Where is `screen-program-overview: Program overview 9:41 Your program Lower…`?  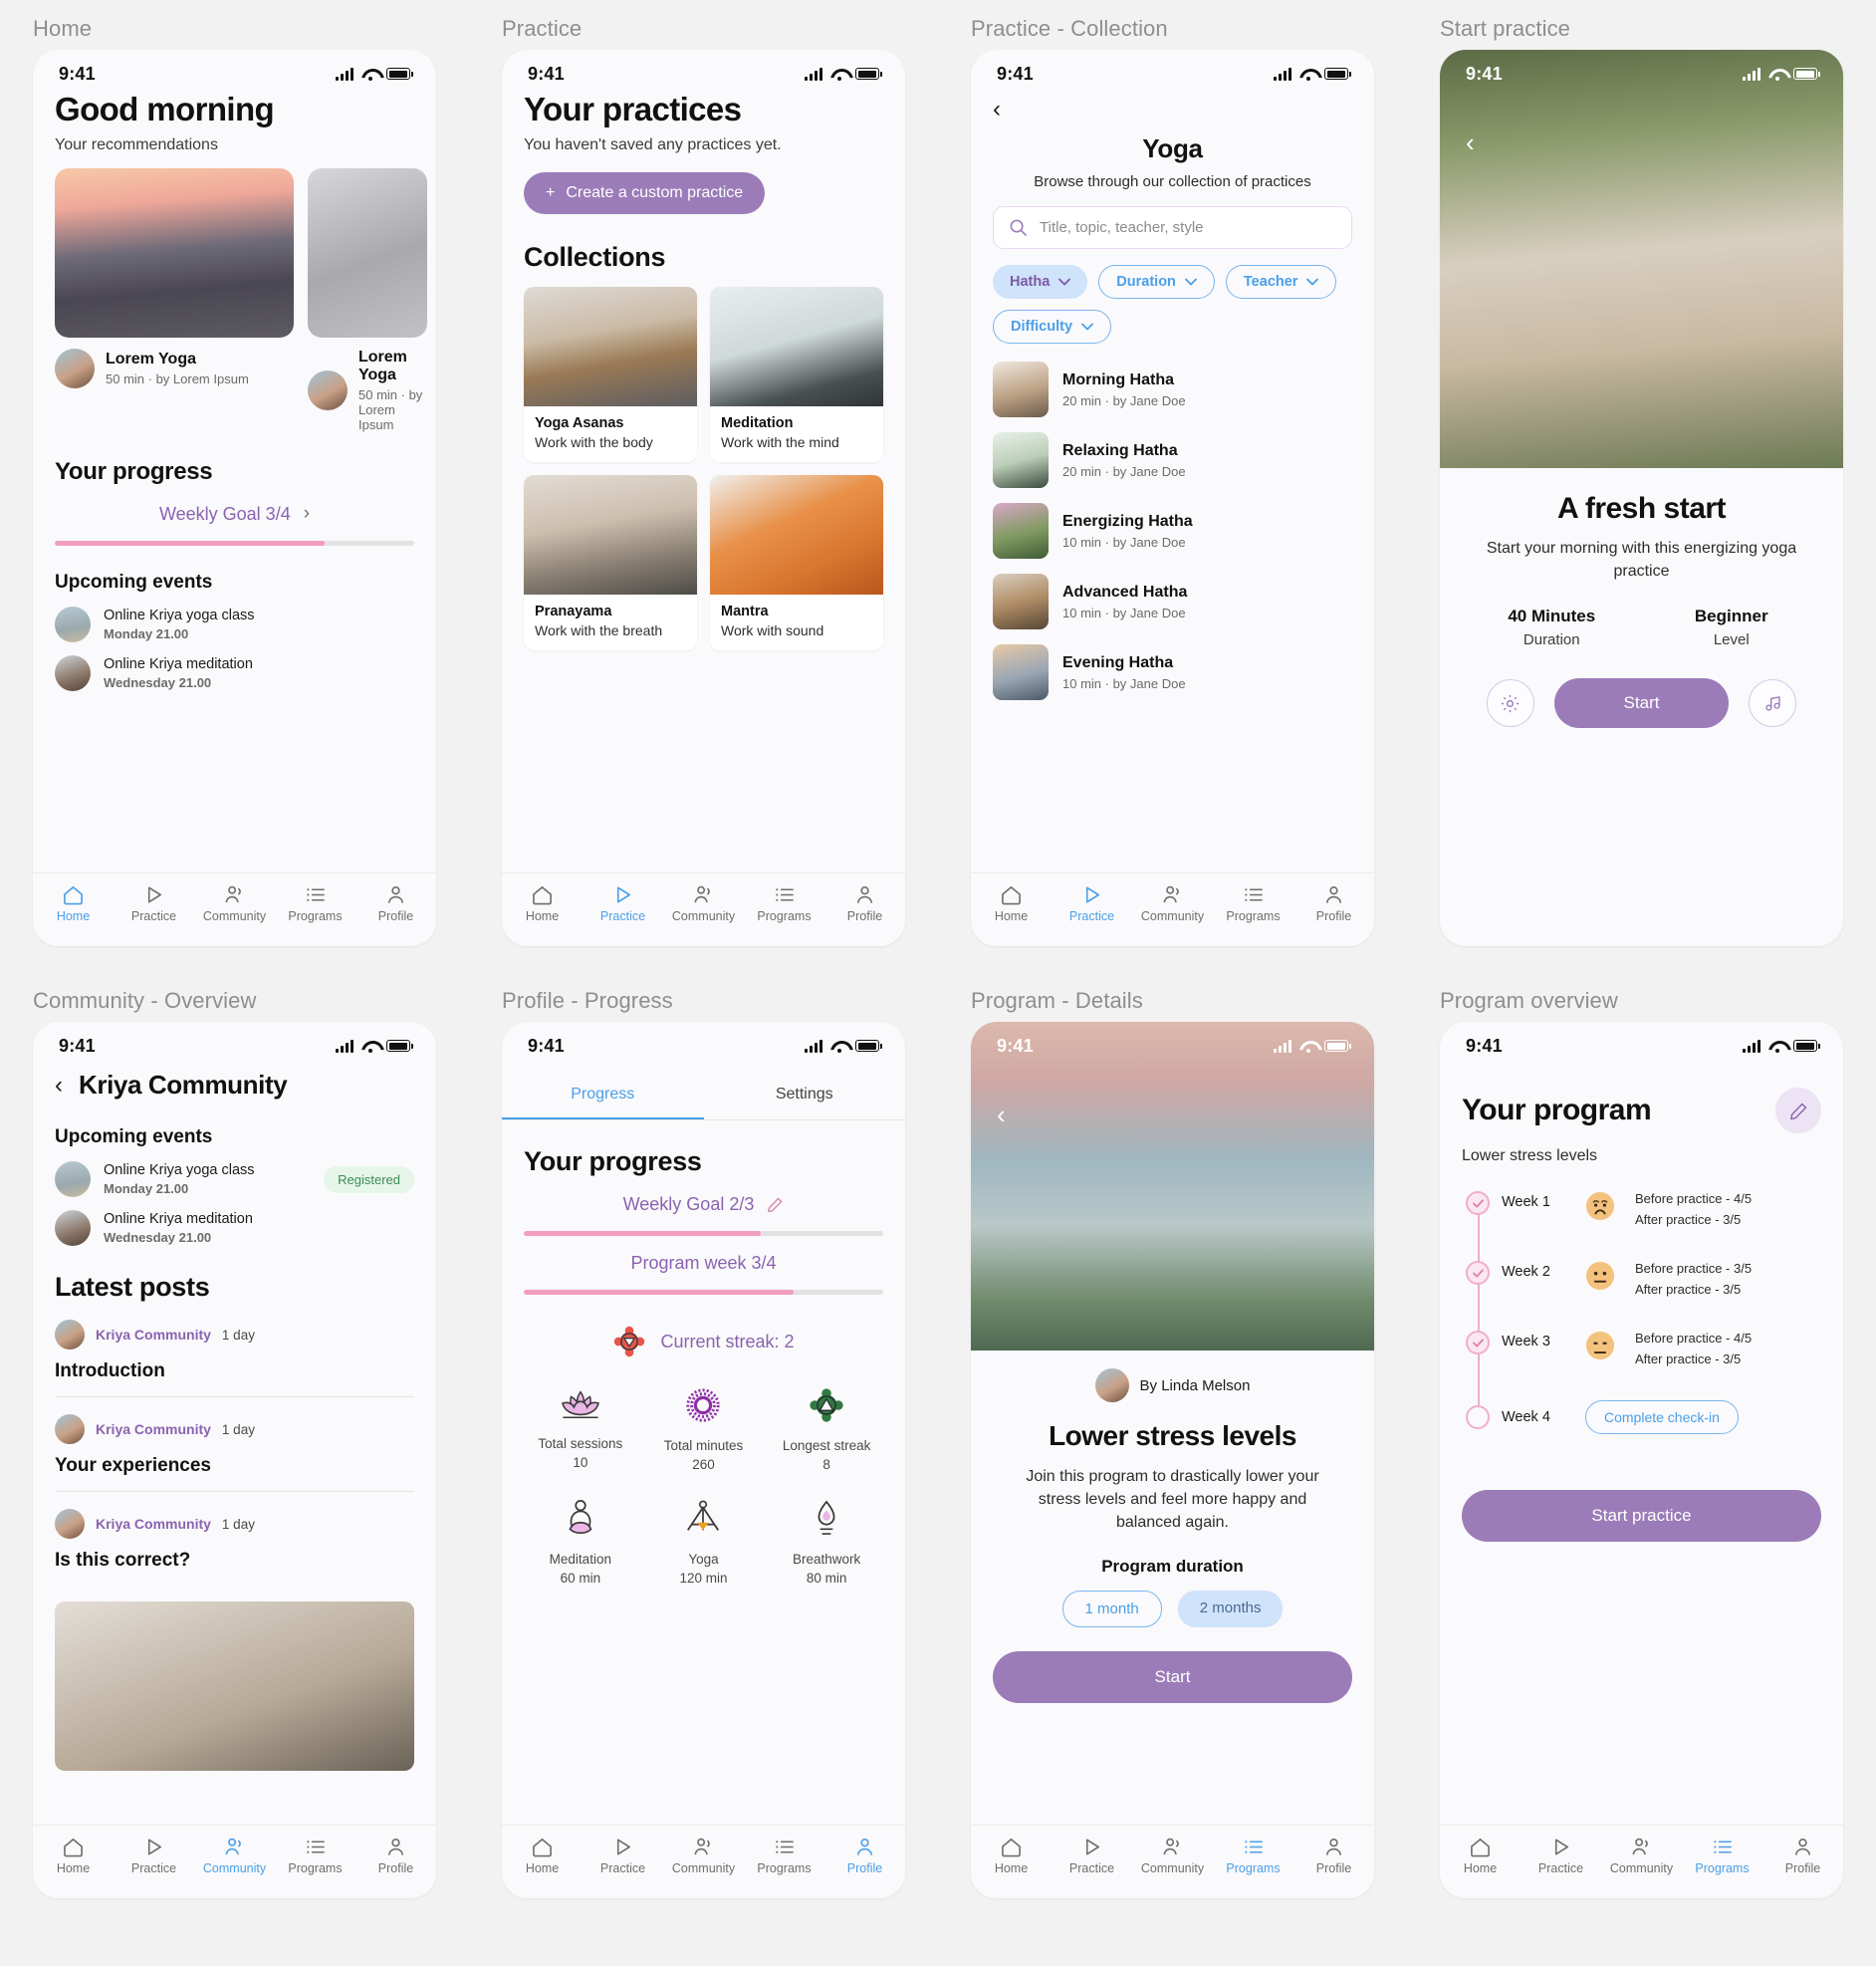 screen-program-overview: Program overview 9:41 Your program Lower… is located at coordinates (1642, 1458).